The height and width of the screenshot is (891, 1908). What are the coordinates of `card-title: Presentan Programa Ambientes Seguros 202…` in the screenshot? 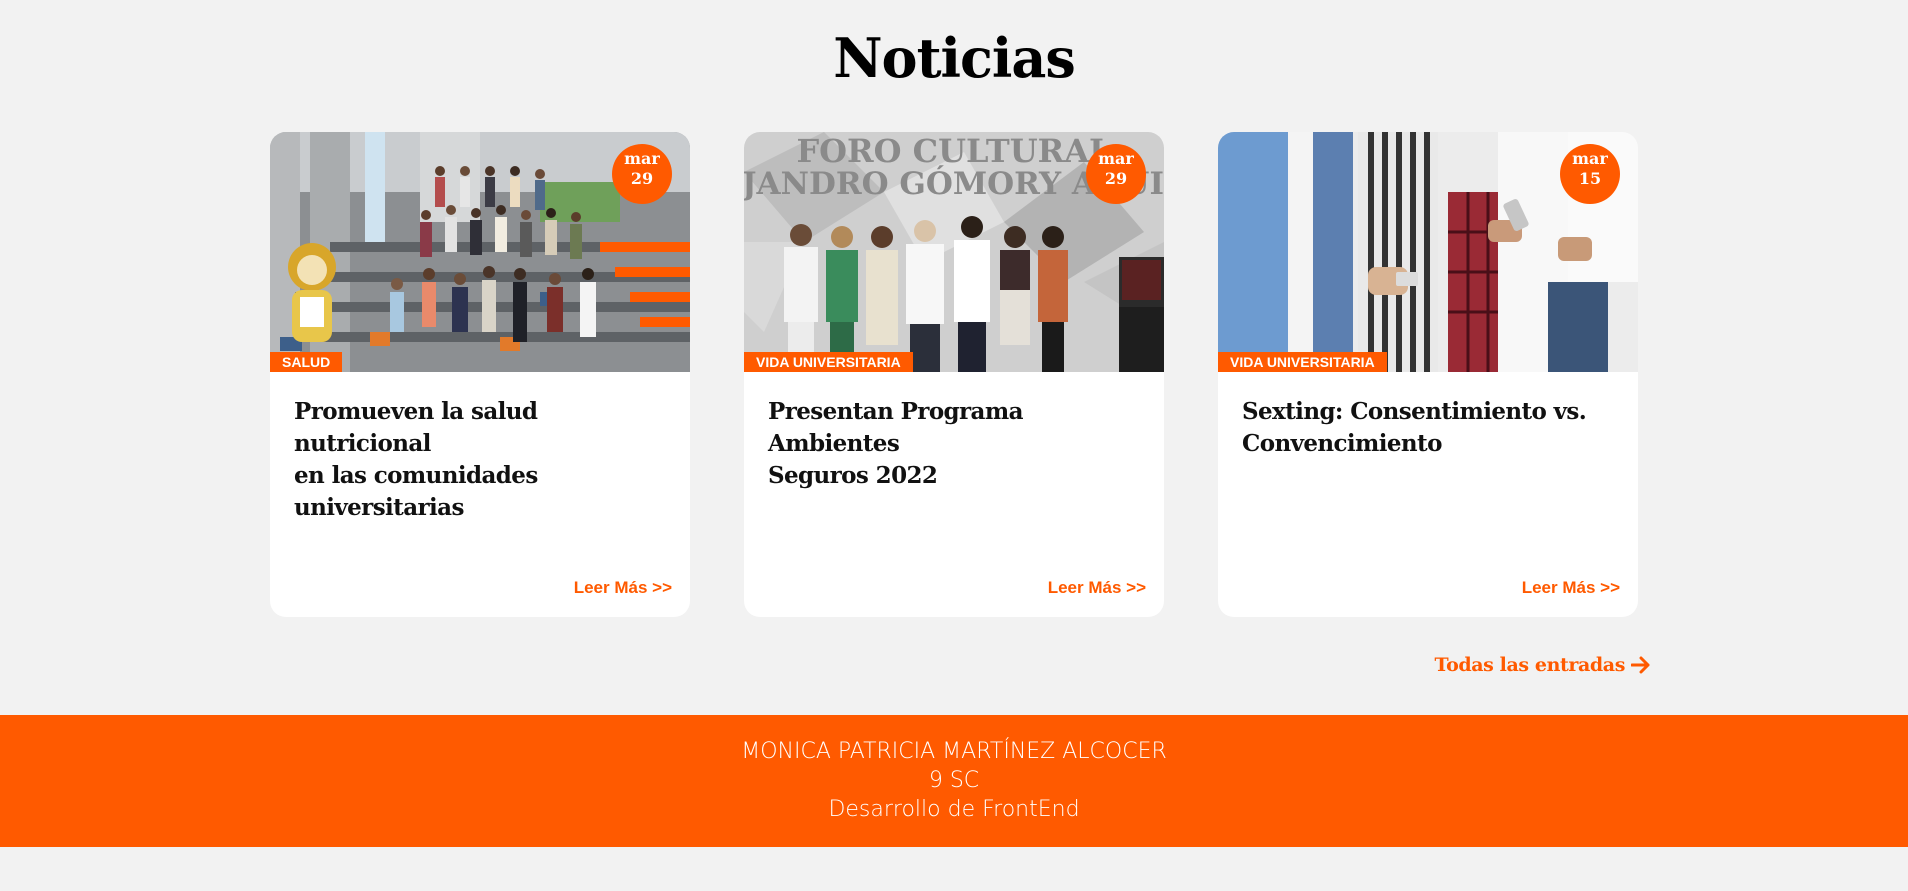 It's located at (957, 444).